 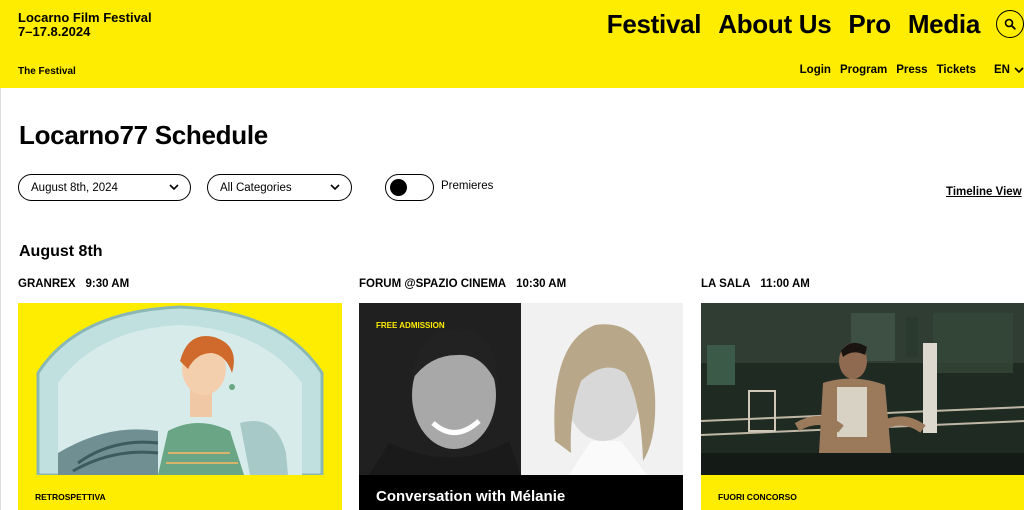 What do you see at coordinates (774, 24) in the screenshot?
I see `nav-about-us: About Us` at bounding box center [774, 24].